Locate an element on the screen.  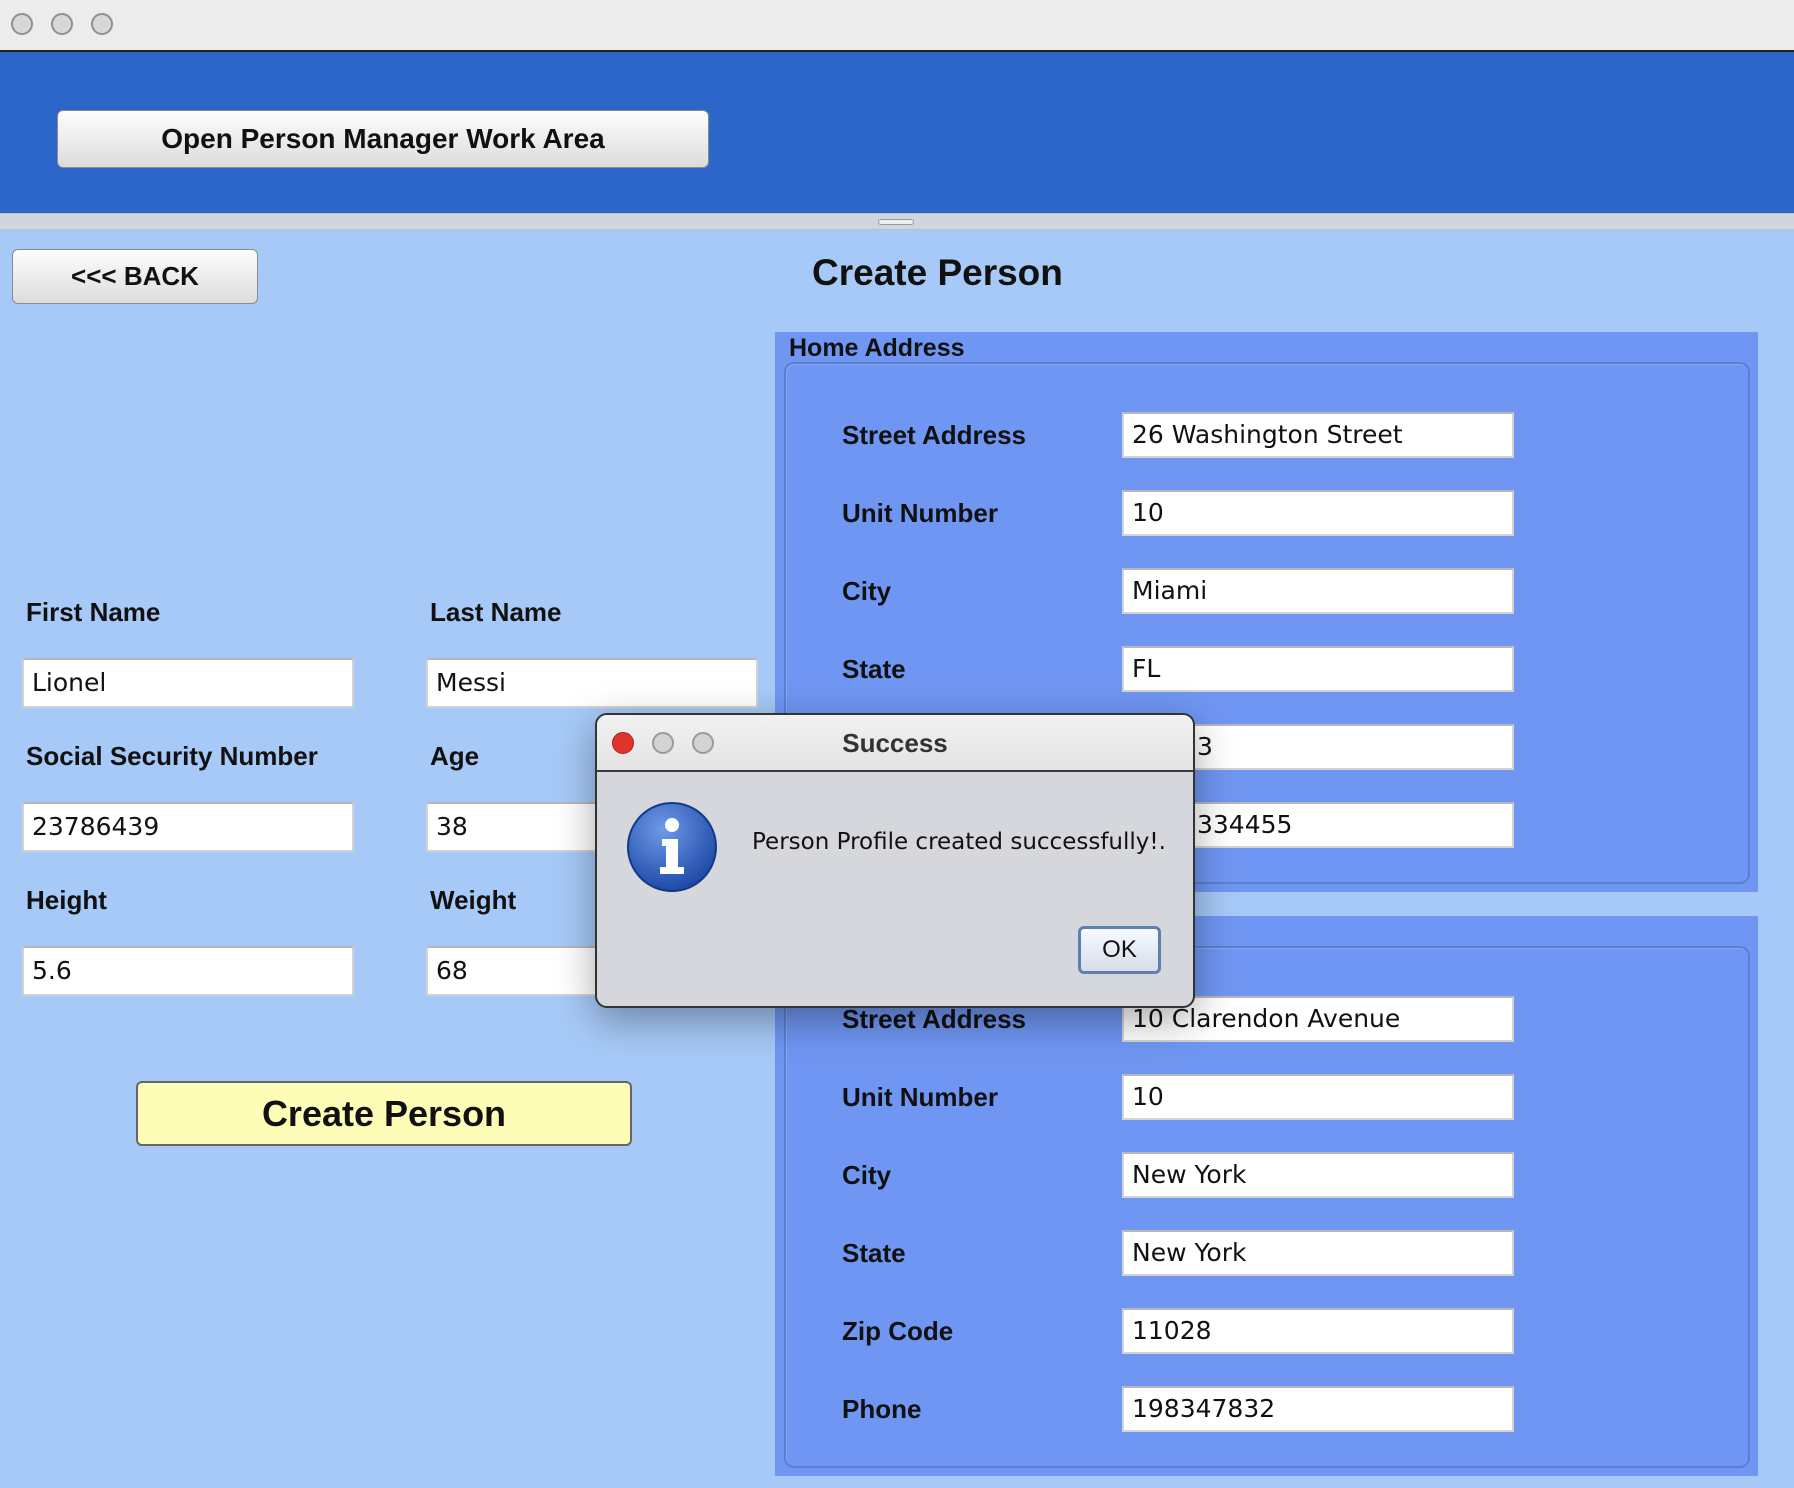
work-state-field: New York is located at coordinates (1318, 1253).